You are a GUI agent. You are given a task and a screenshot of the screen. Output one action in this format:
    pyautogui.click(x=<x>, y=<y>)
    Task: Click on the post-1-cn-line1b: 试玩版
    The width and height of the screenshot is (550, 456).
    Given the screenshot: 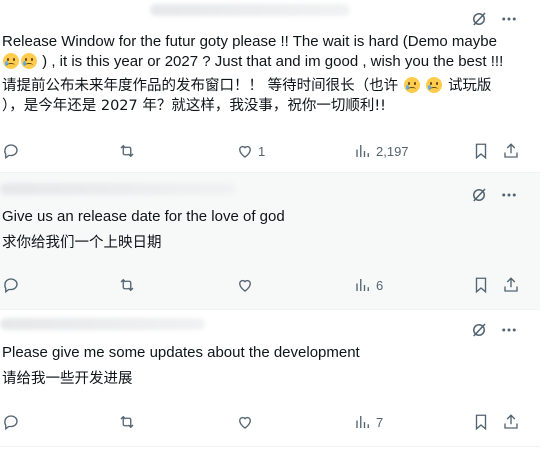 What is the action you would take?
    pyautogui.click(x=469, y=86)
    